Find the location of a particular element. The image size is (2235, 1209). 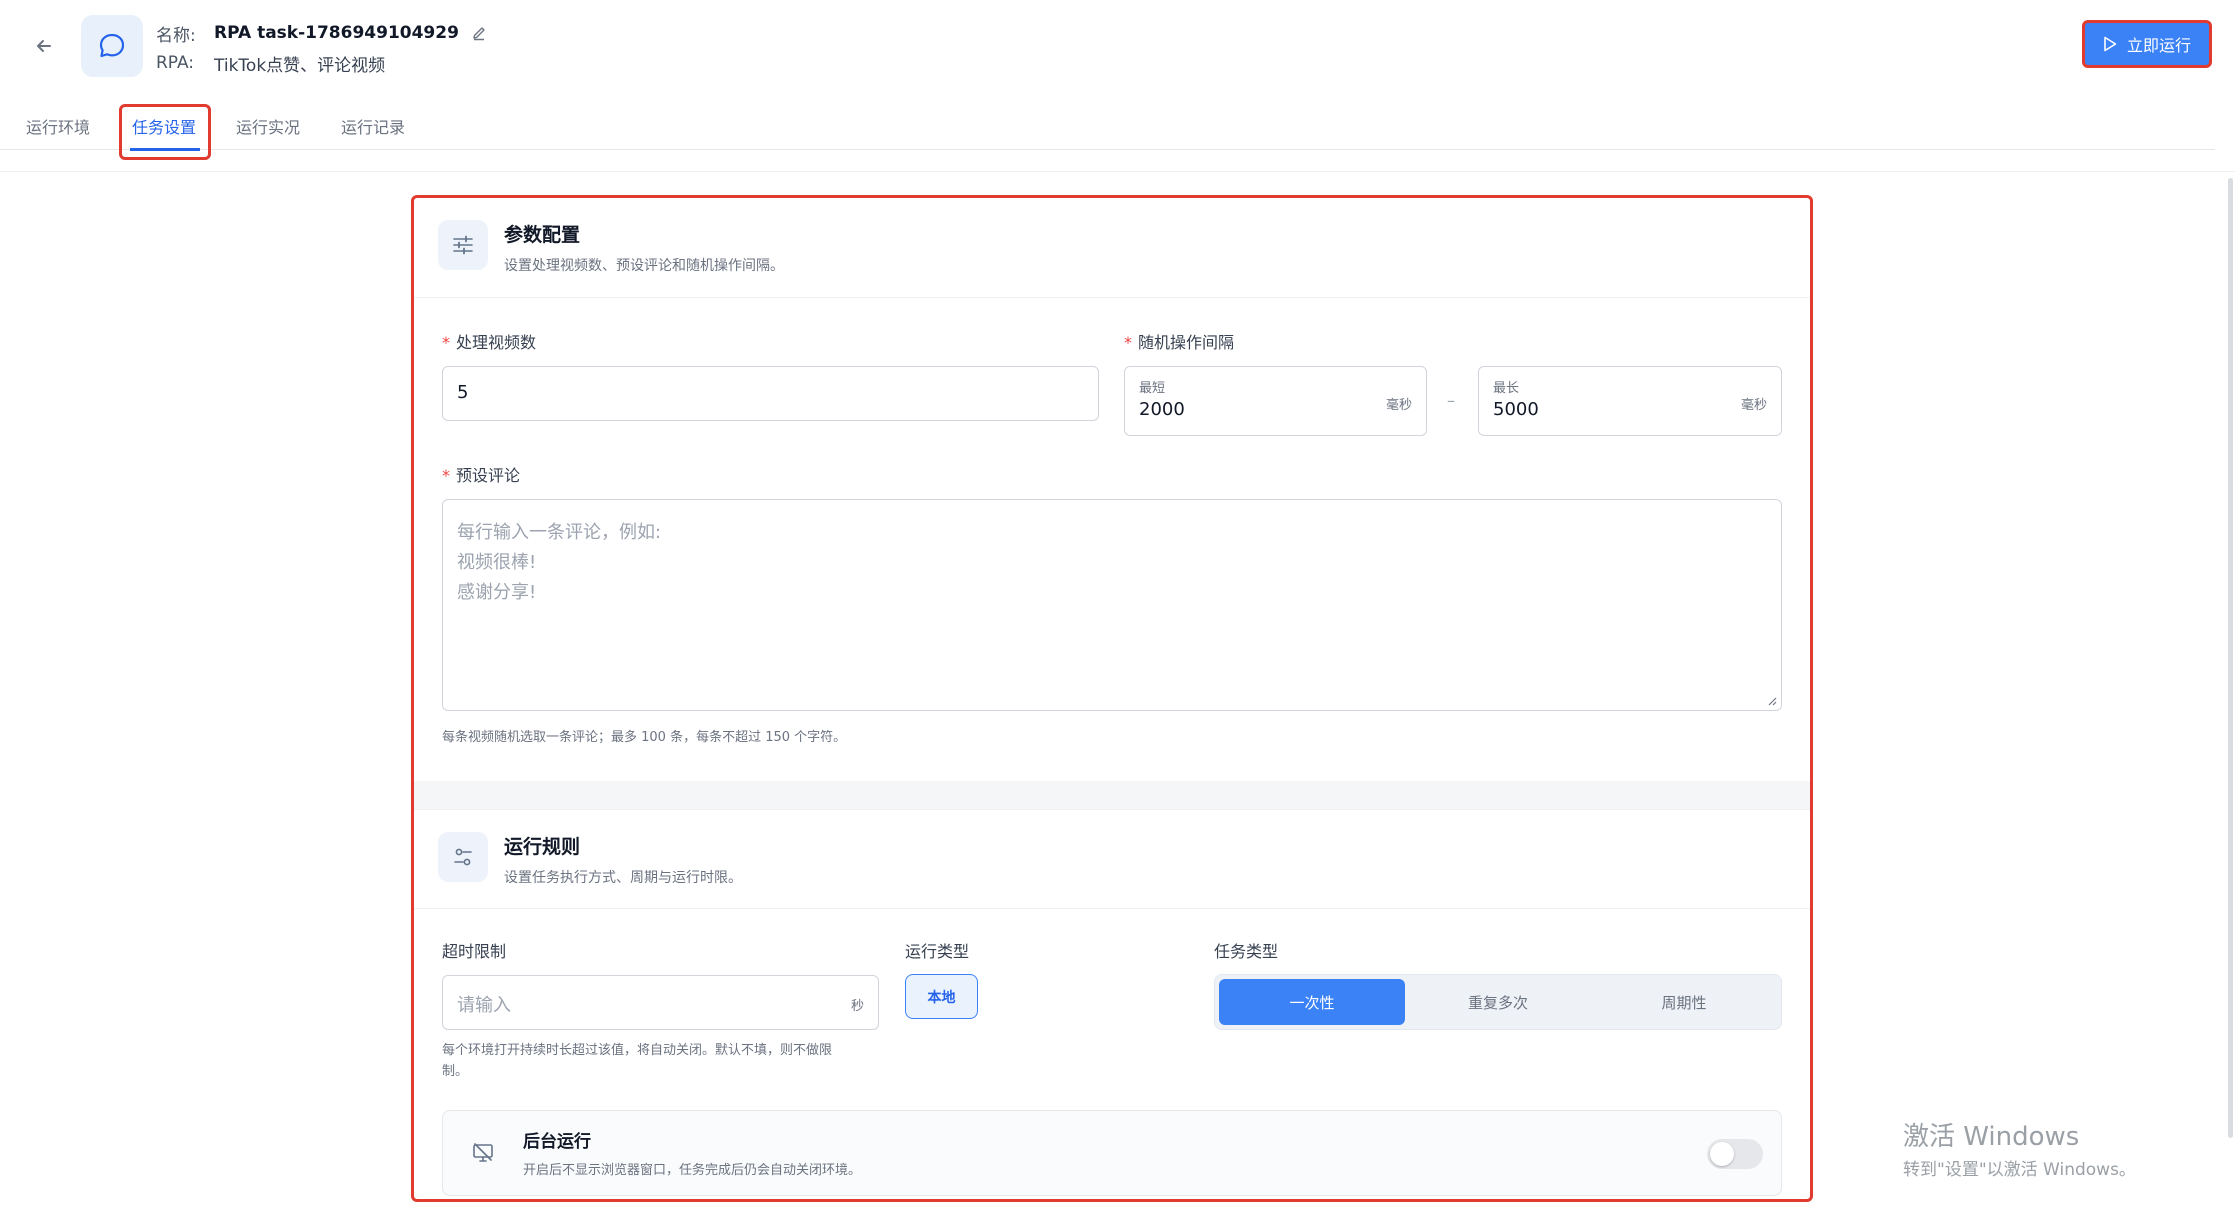

windows-activation-watermark: 激活 Windows 转到"设置"以激活 Windows。 is located at coordinates (2019, 1148).